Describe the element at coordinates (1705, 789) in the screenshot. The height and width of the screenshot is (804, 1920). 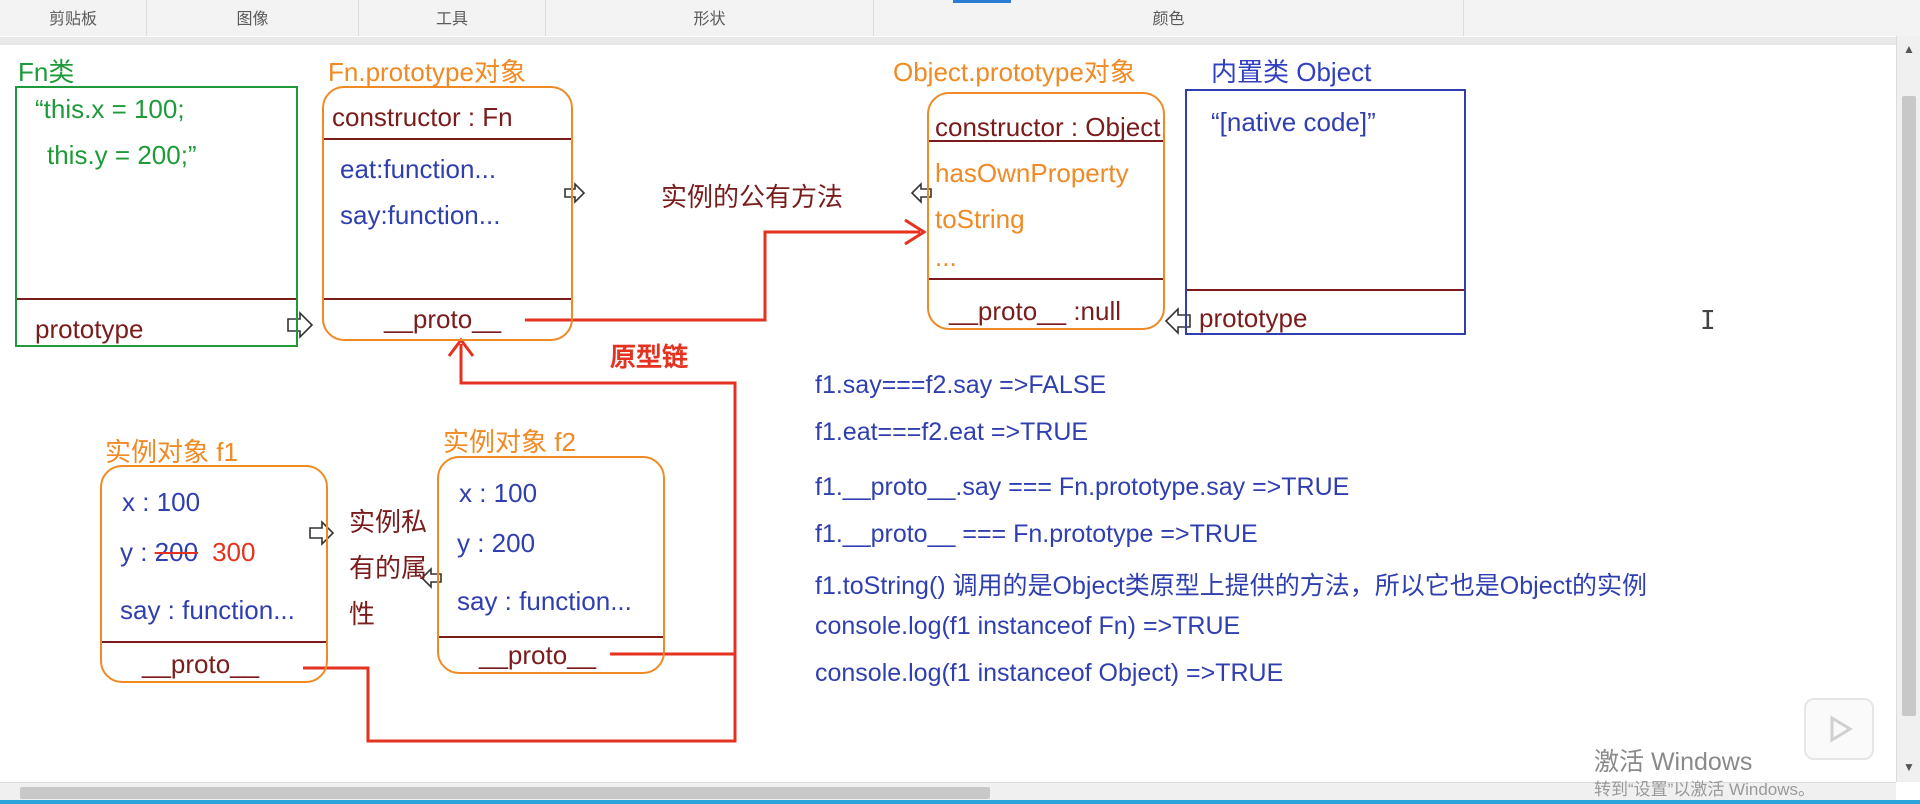
I see `activation-watermark-subtitle: 转到“设置”以激活 Windows。` at that location.